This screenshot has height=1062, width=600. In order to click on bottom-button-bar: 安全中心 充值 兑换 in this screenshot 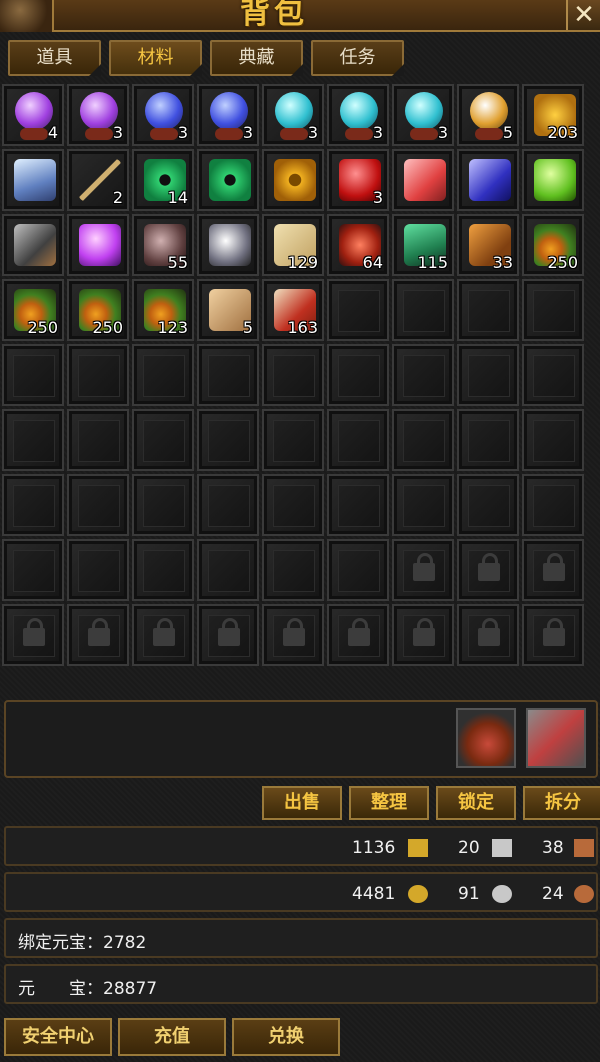, I will do `click(172, 1037)`.